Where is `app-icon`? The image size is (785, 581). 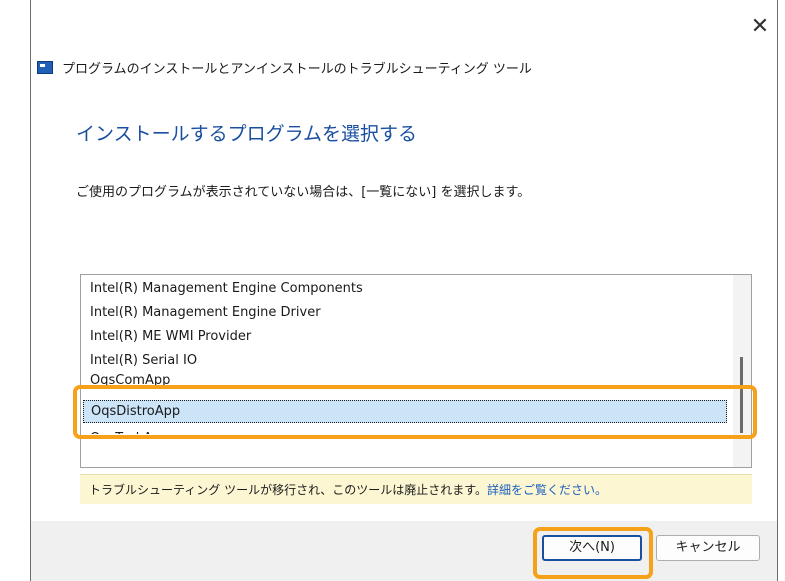
app-icon is located at coordinates (45, 67).